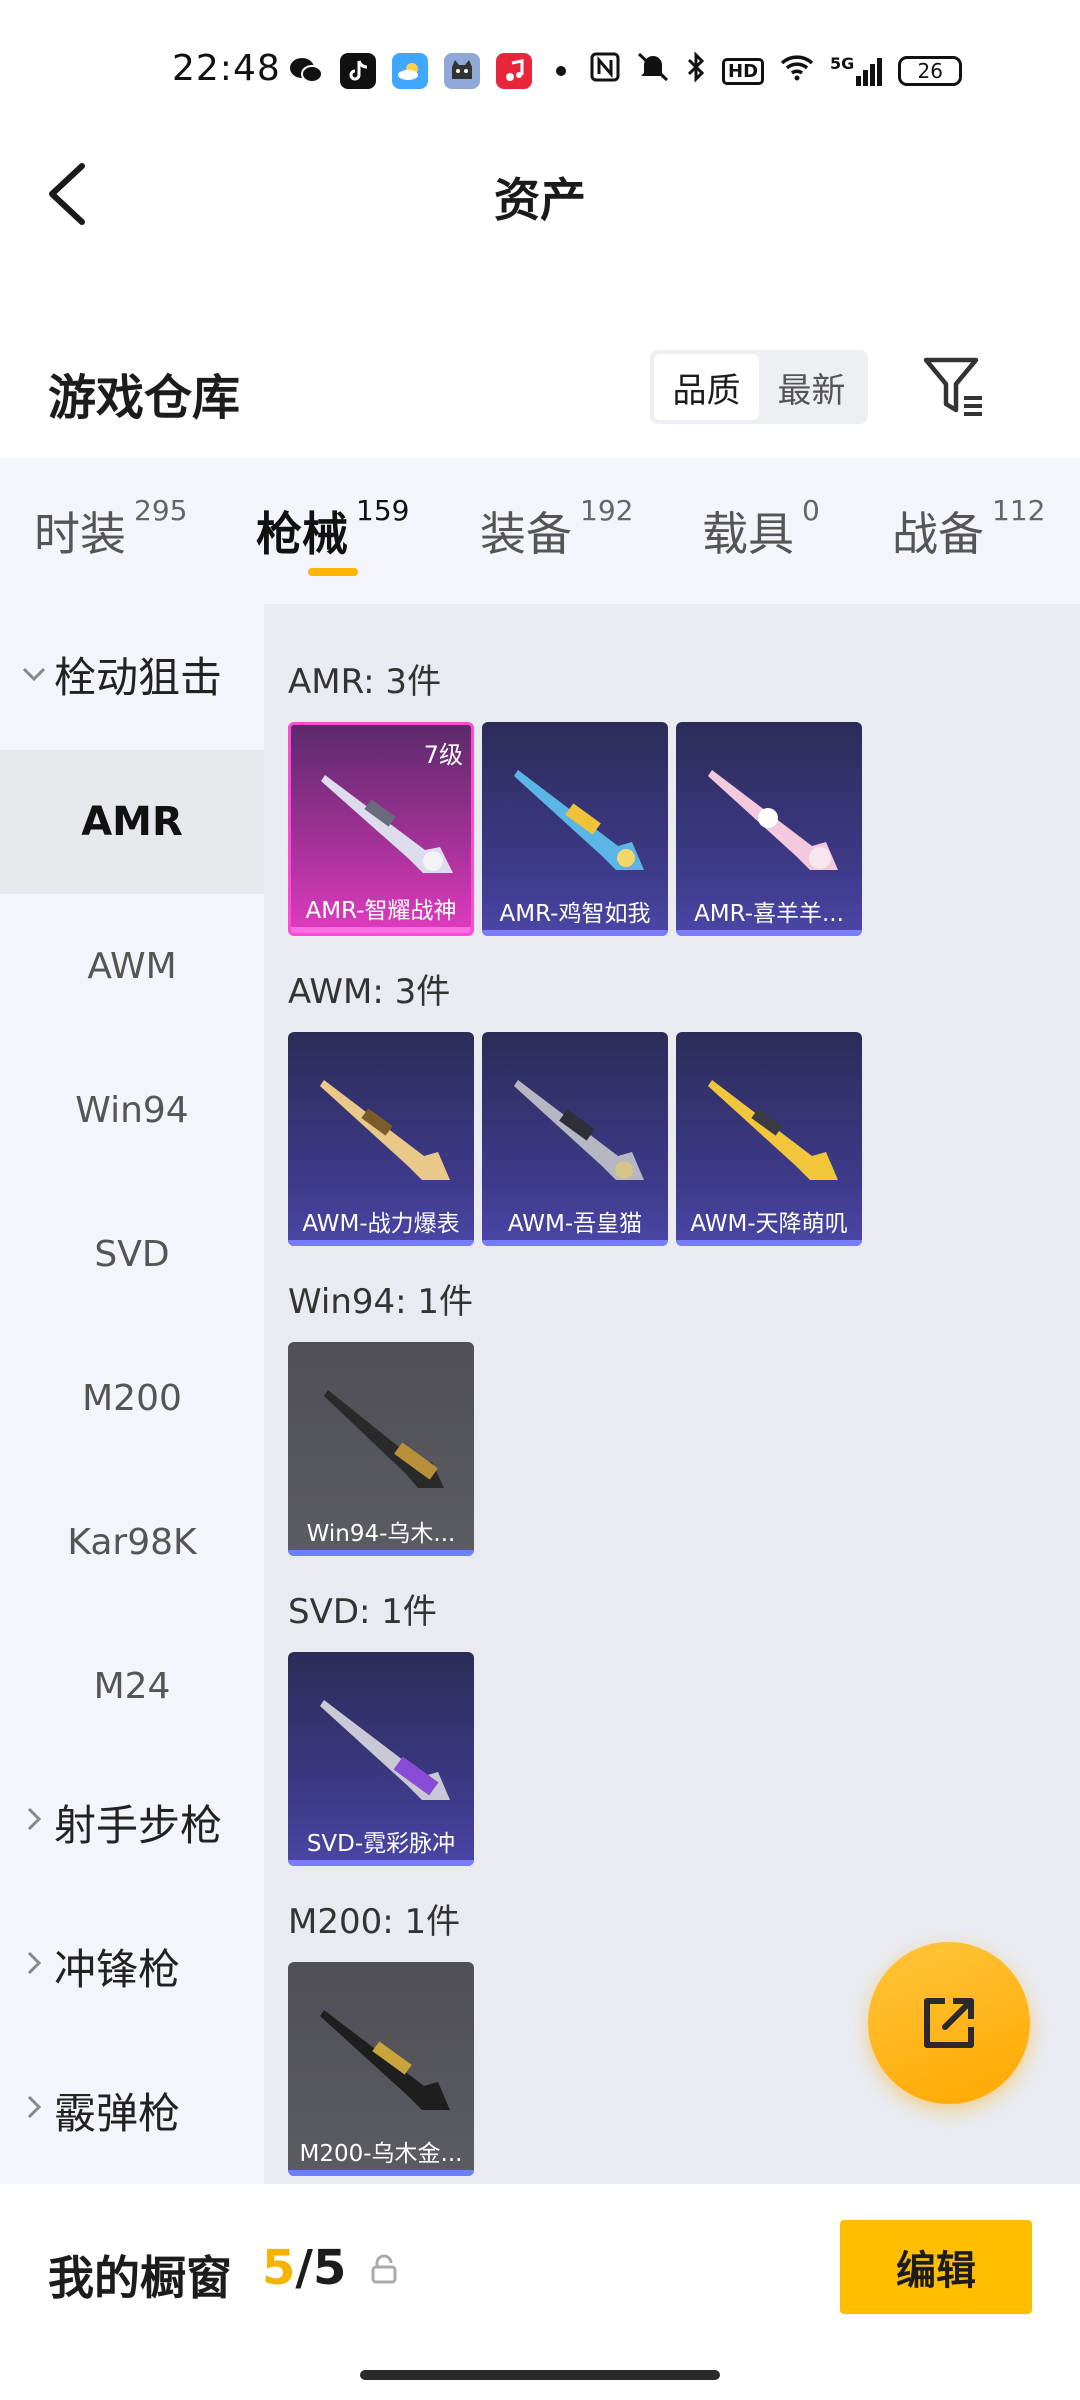 The image size is (1080, 2400). I want to click on warehouse-title: 游戏仓库, so click(144, 398).